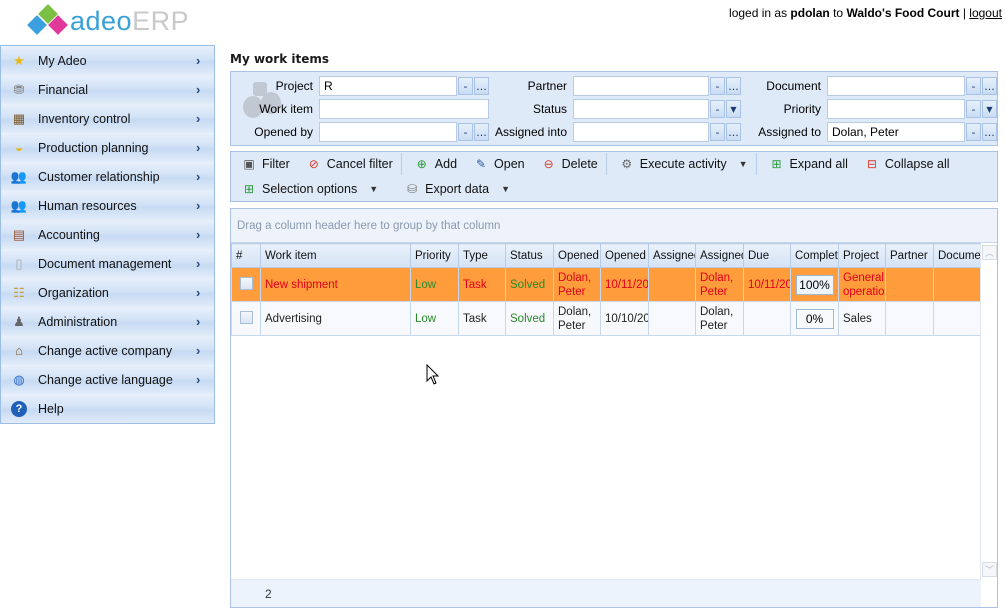  What do you see at coordinates (767, 255) in the screenshot?
I see `column-header: Due` at bounding box center [767, 255].